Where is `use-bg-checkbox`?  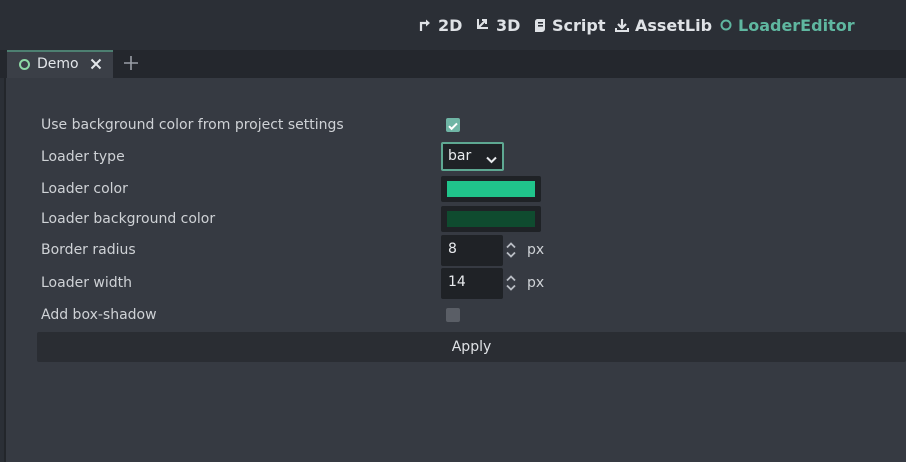
use-bg-checkbox is located at coordinates (453, 125).